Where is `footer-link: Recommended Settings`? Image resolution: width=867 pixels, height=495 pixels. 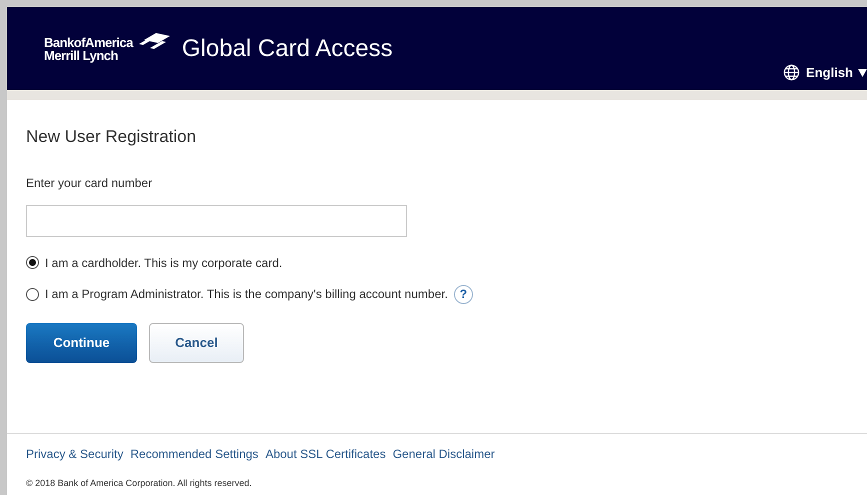 footer-link: Recommended Settings is located at coordinates (194, 453).